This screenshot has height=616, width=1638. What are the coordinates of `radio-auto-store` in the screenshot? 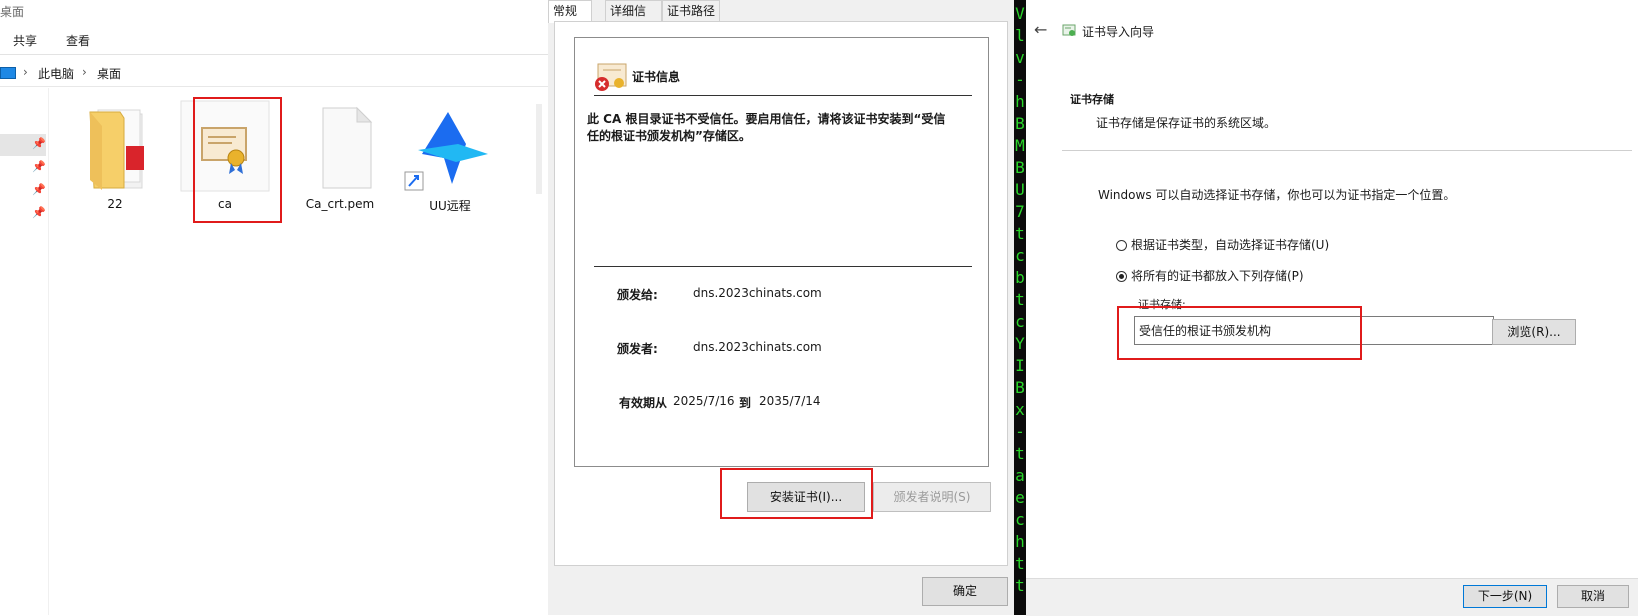 It's located at (1121, 245).